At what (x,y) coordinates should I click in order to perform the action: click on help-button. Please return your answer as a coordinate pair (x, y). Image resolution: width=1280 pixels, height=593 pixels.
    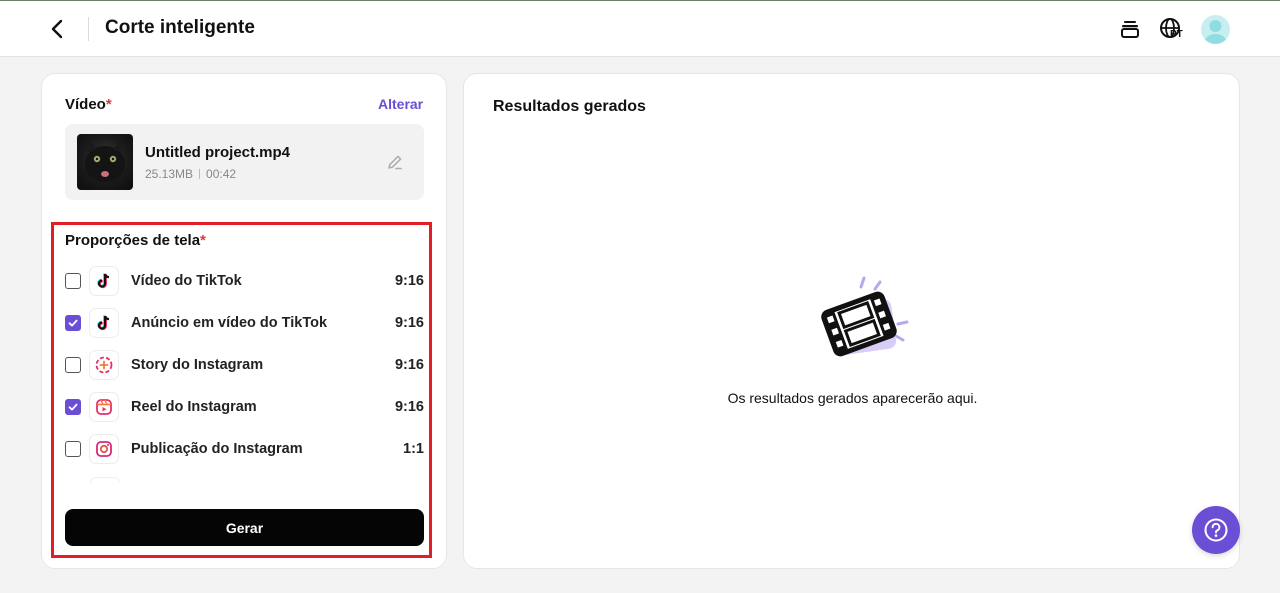
    Looking at the image, I should click on (1216, 530).